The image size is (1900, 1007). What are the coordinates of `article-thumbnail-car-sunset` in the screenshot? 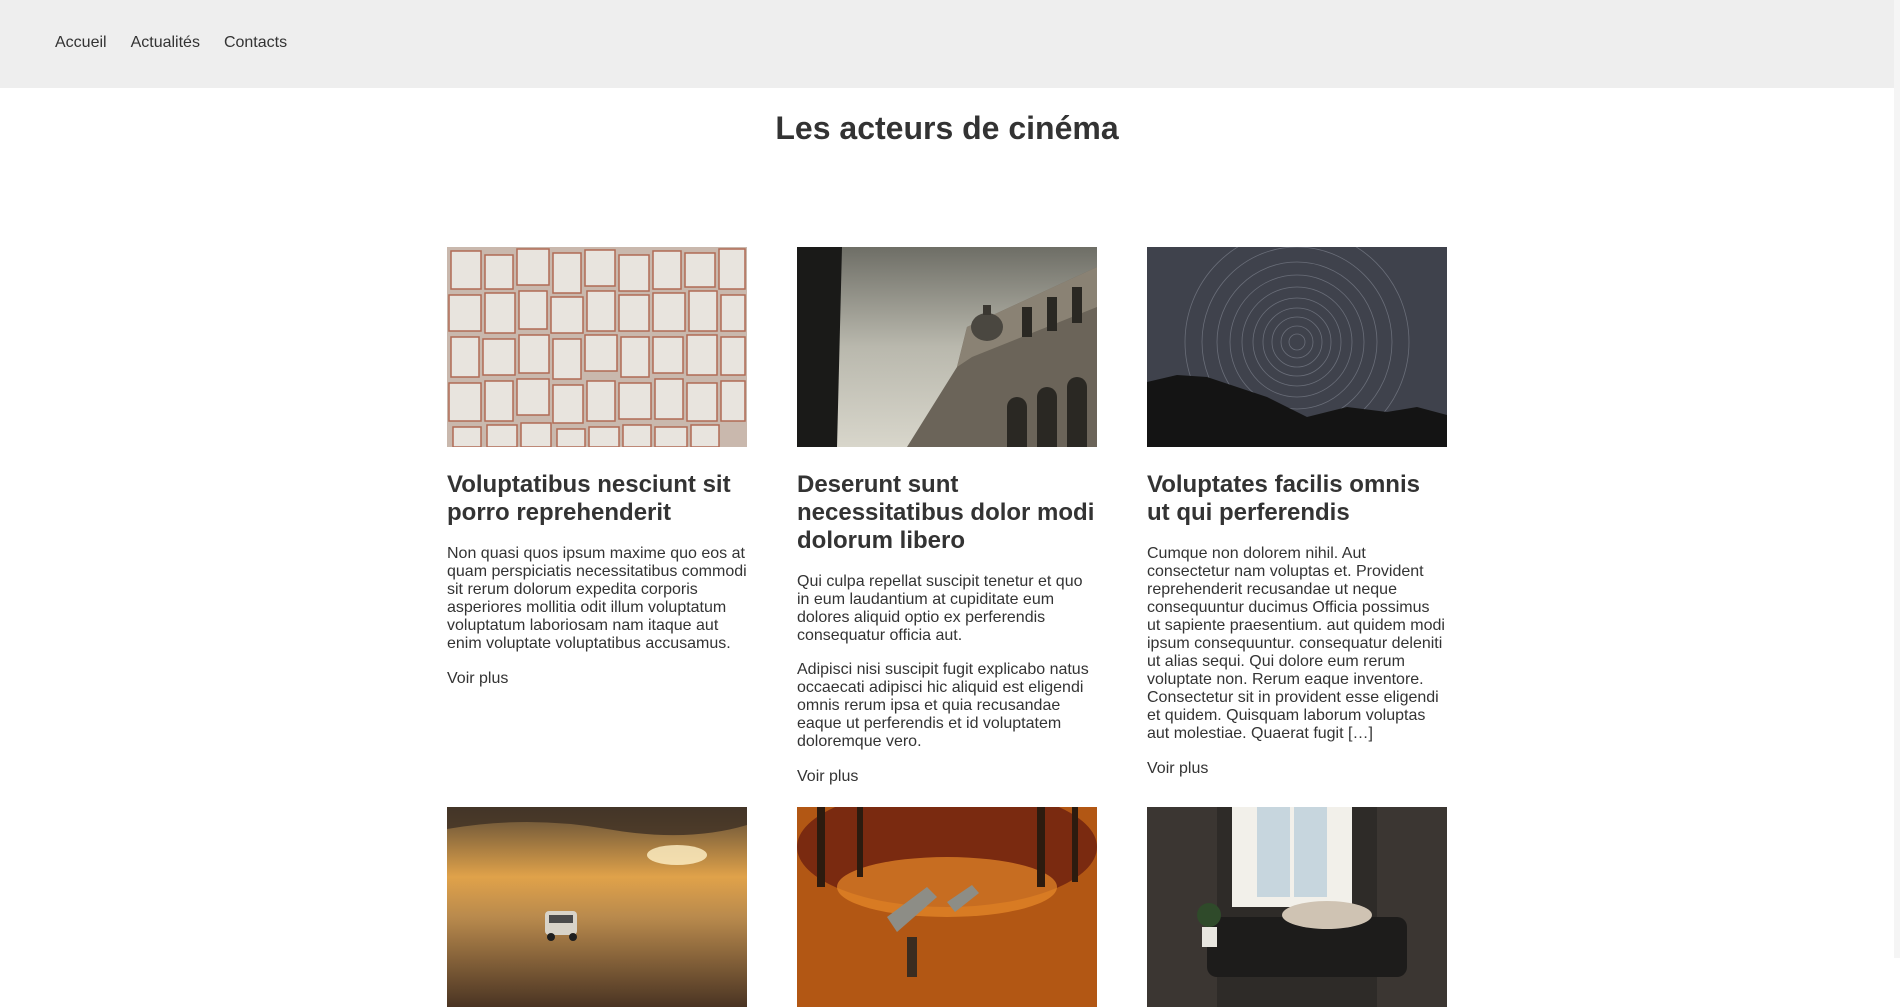 It's located at (597, 907).